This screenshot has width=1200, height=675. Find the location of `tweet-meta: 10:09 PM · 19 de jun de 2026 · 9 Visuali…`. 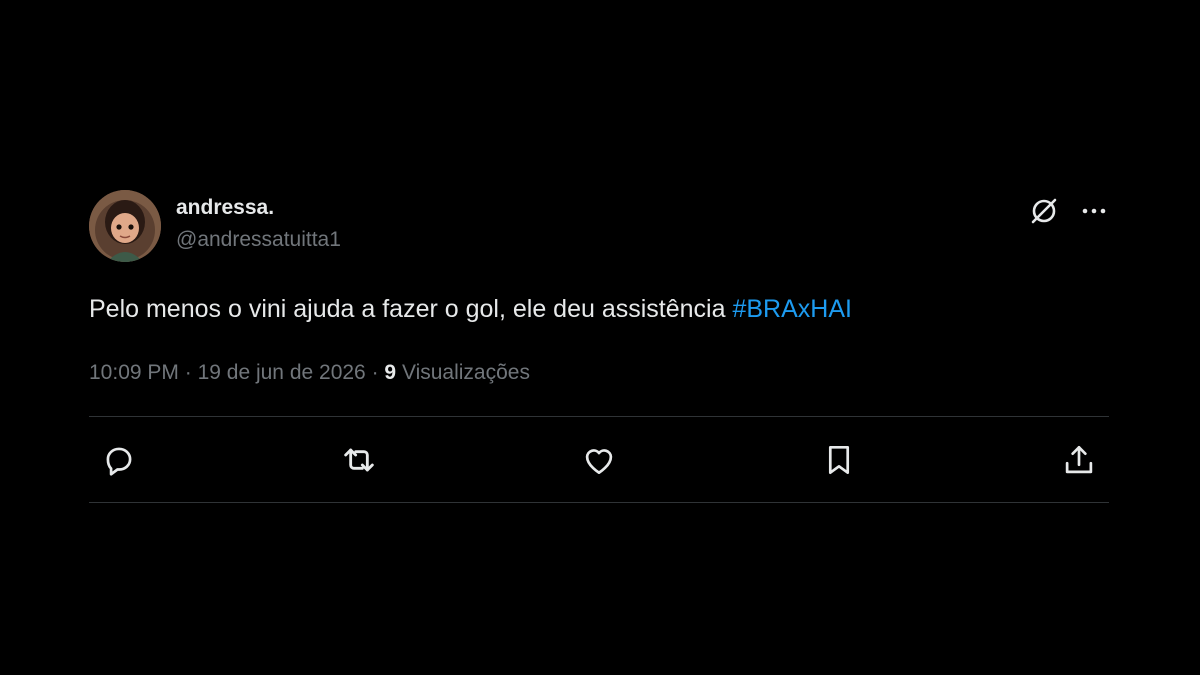

tweet-meta: 10:09 PM · 19 de jun de 2026 · 9 Visuali… is located at coordinates (599, 373).